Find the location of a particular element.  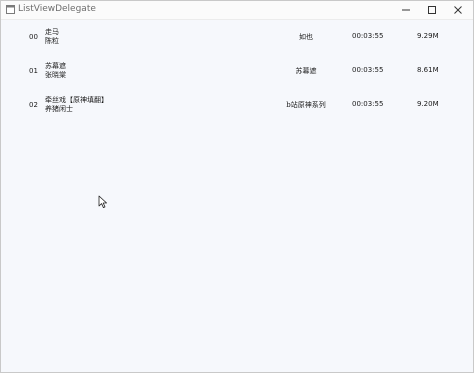

song-index: 02 is located at coordinates (33, 105).